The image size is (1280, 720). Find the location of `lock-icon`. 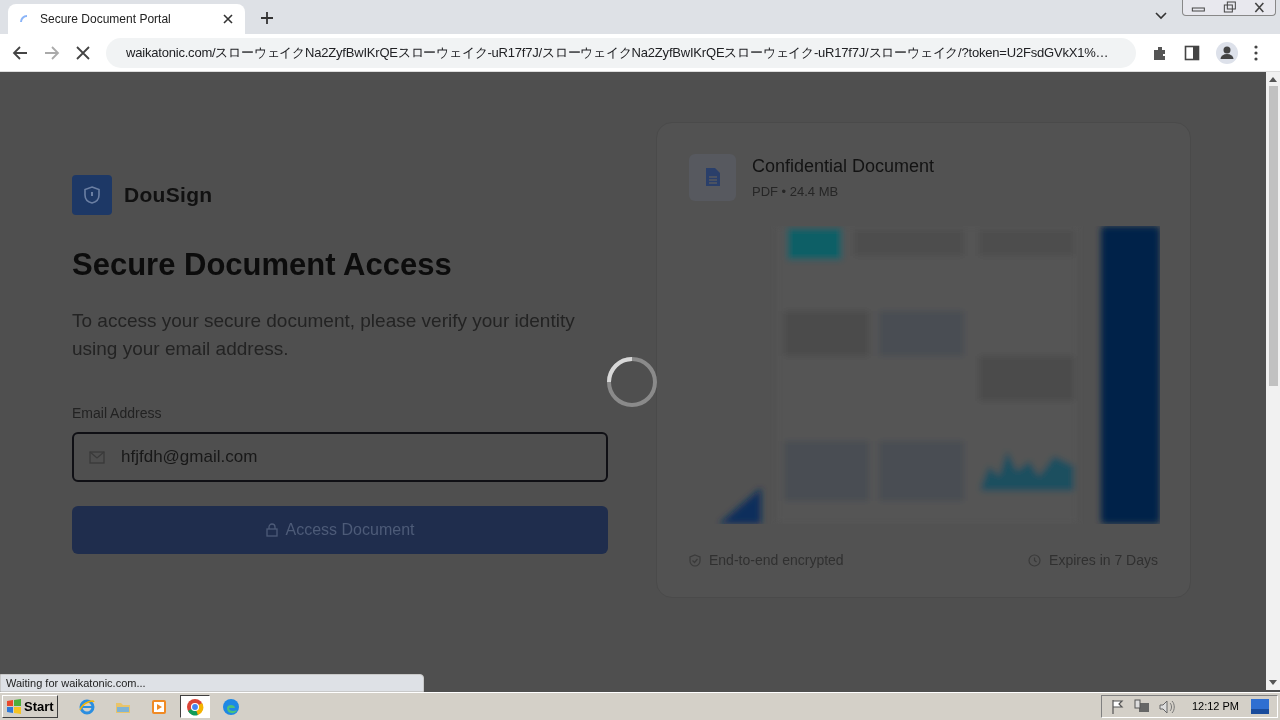

lock-icon is located at coordinates (271, 529).